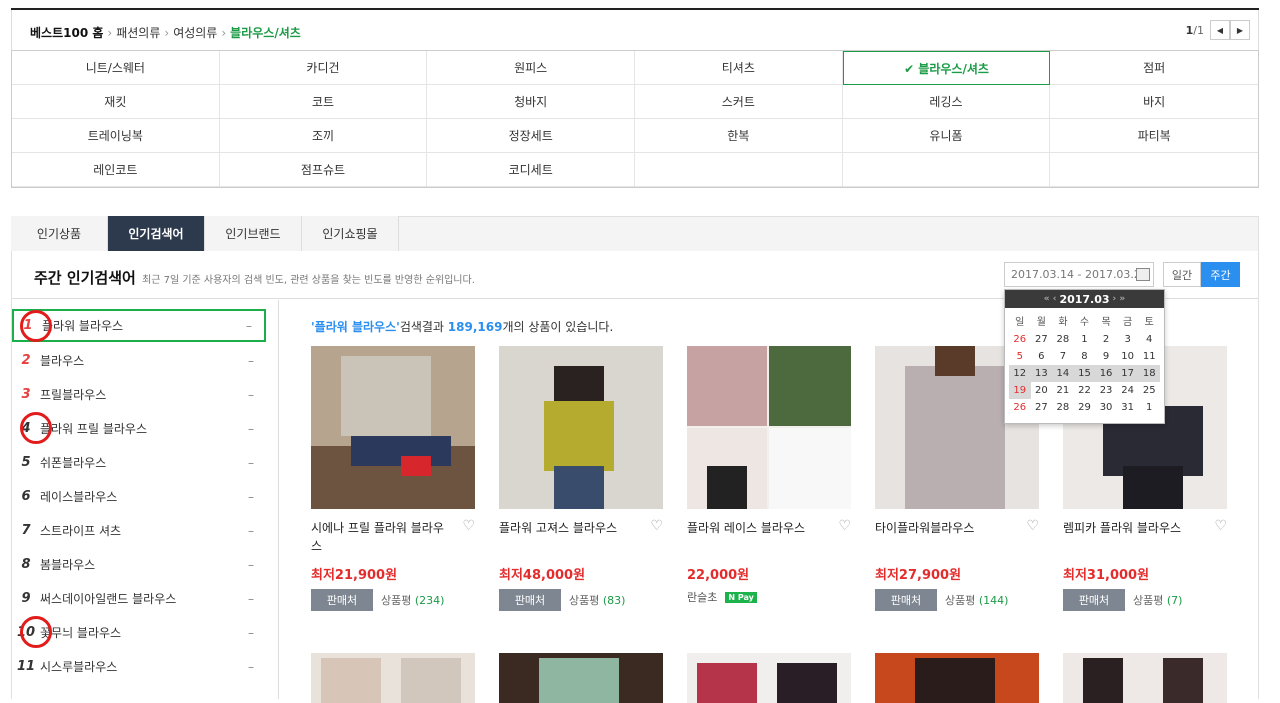  I want to click on category-item: 청바지, so click(531, 102).